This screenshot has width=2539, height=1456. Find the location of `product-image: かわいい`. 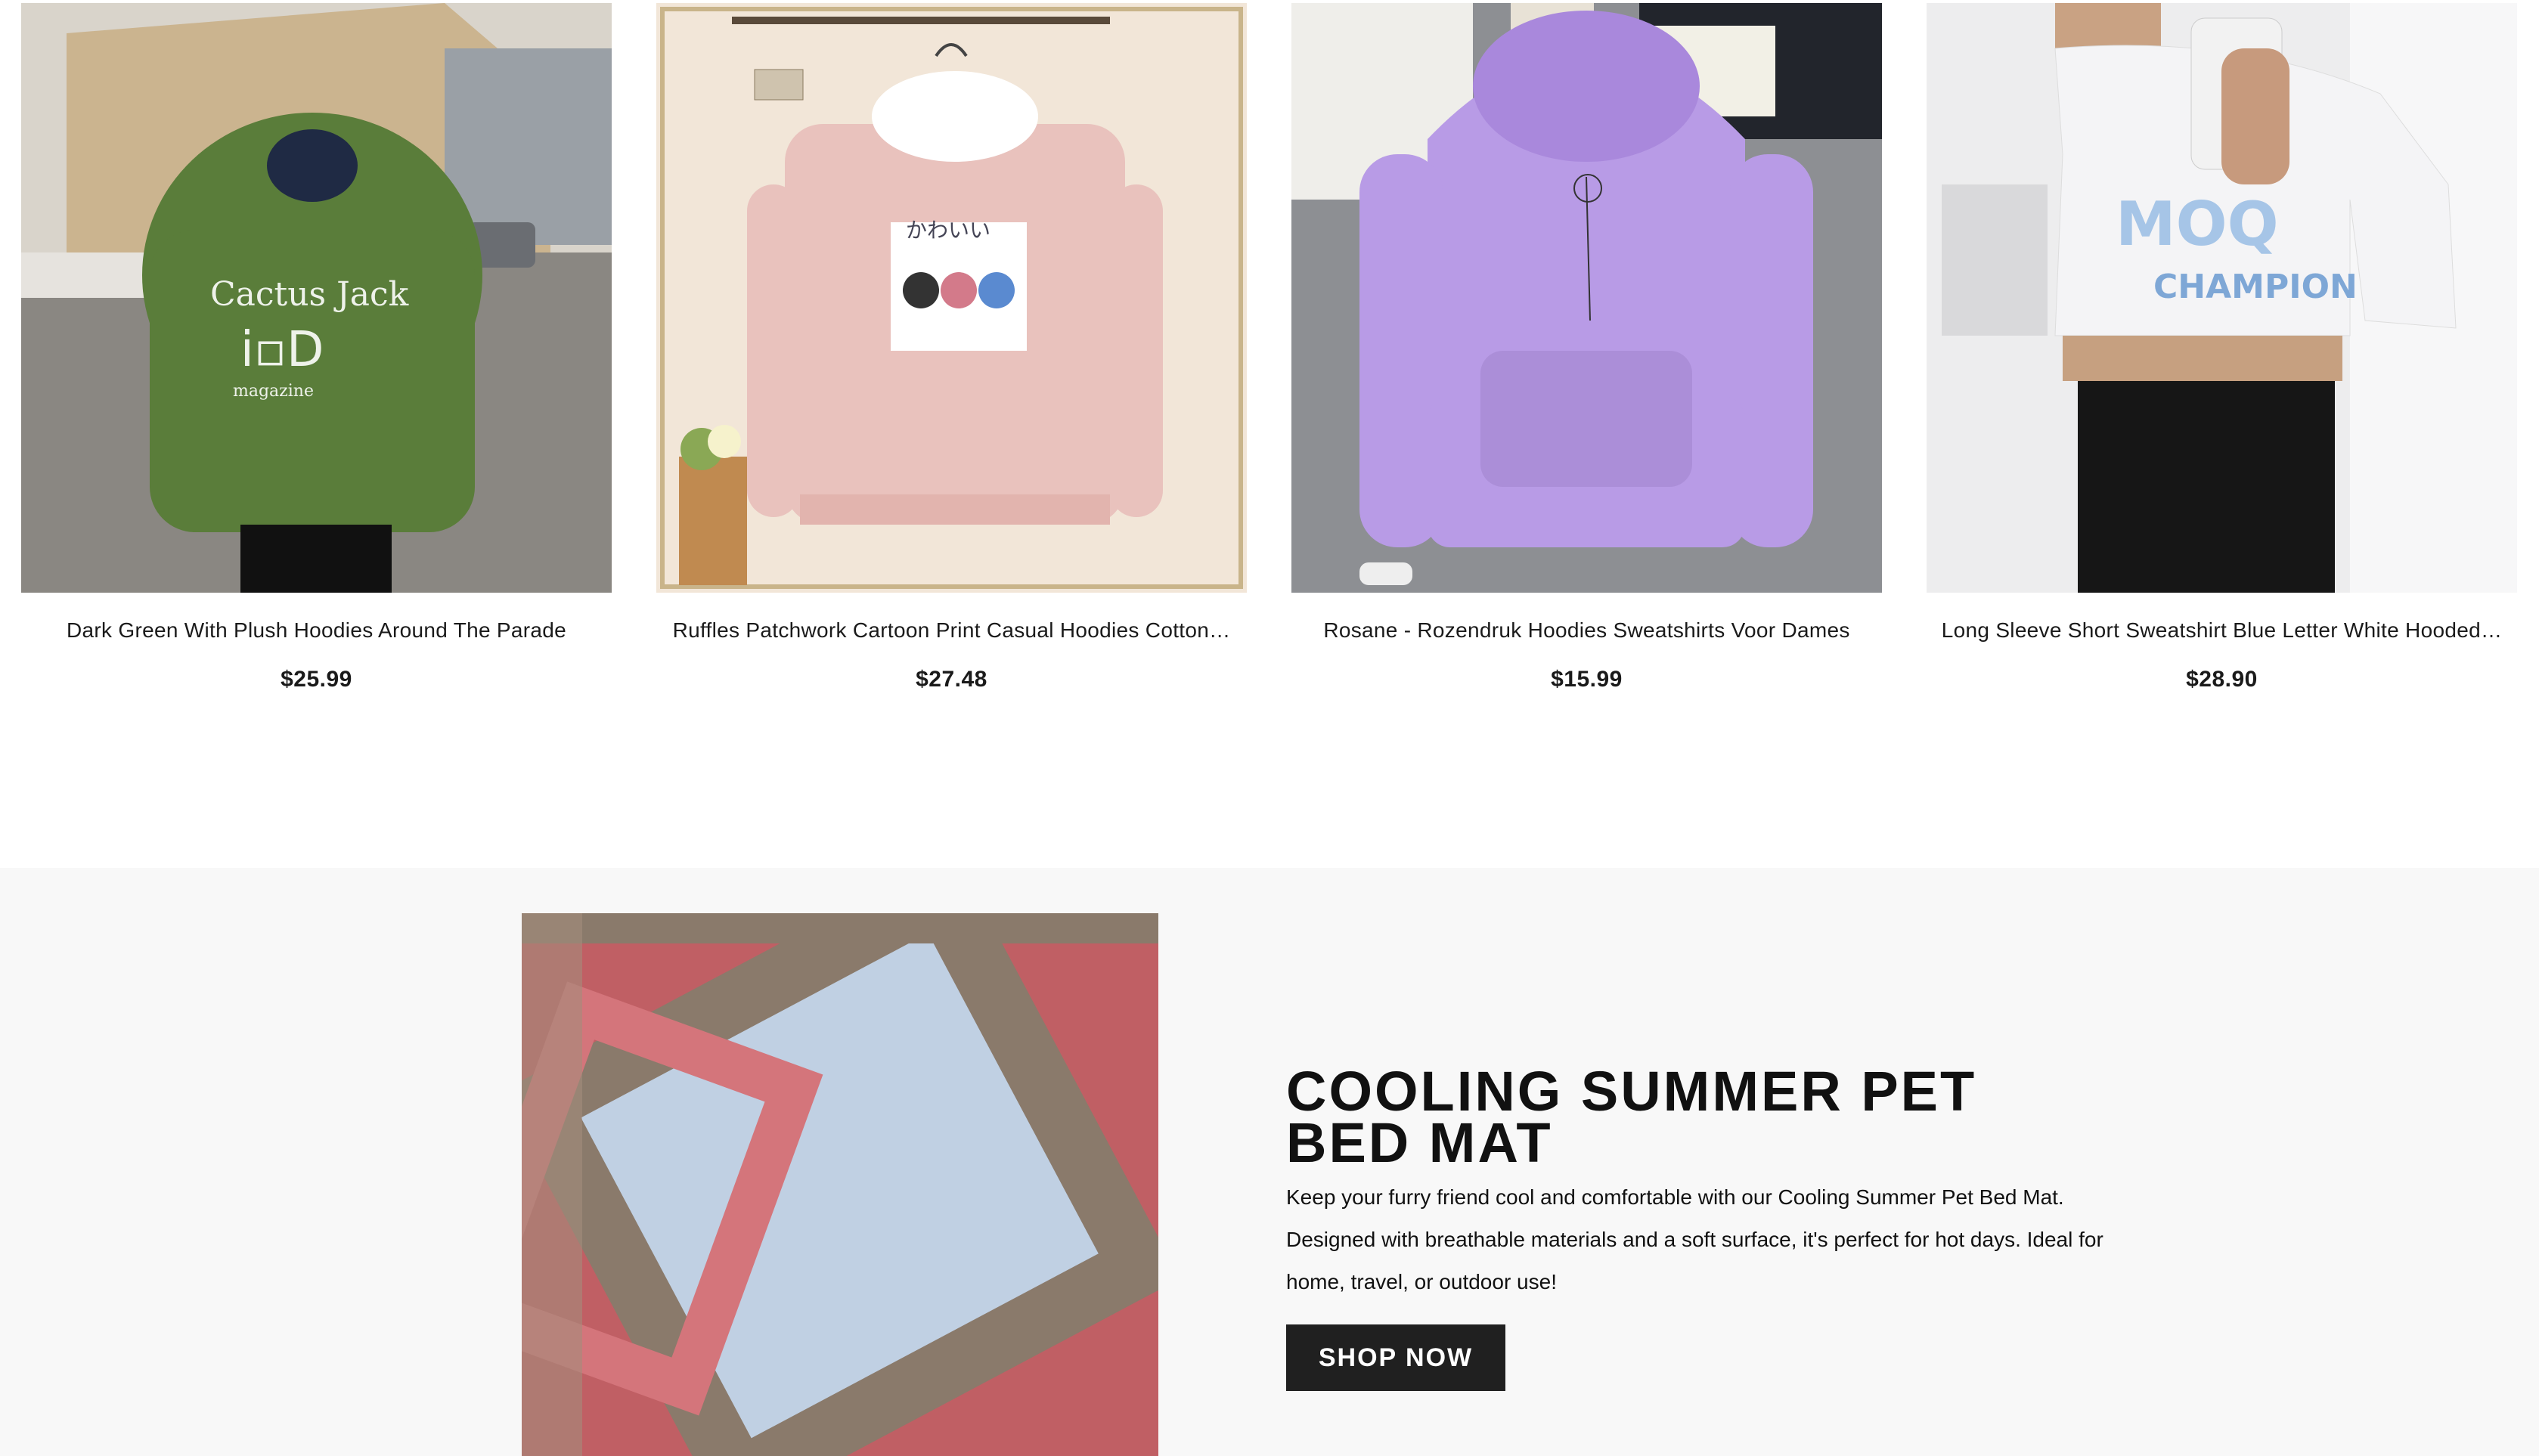

product-image: かわいい is located at coordinates (952, 298).